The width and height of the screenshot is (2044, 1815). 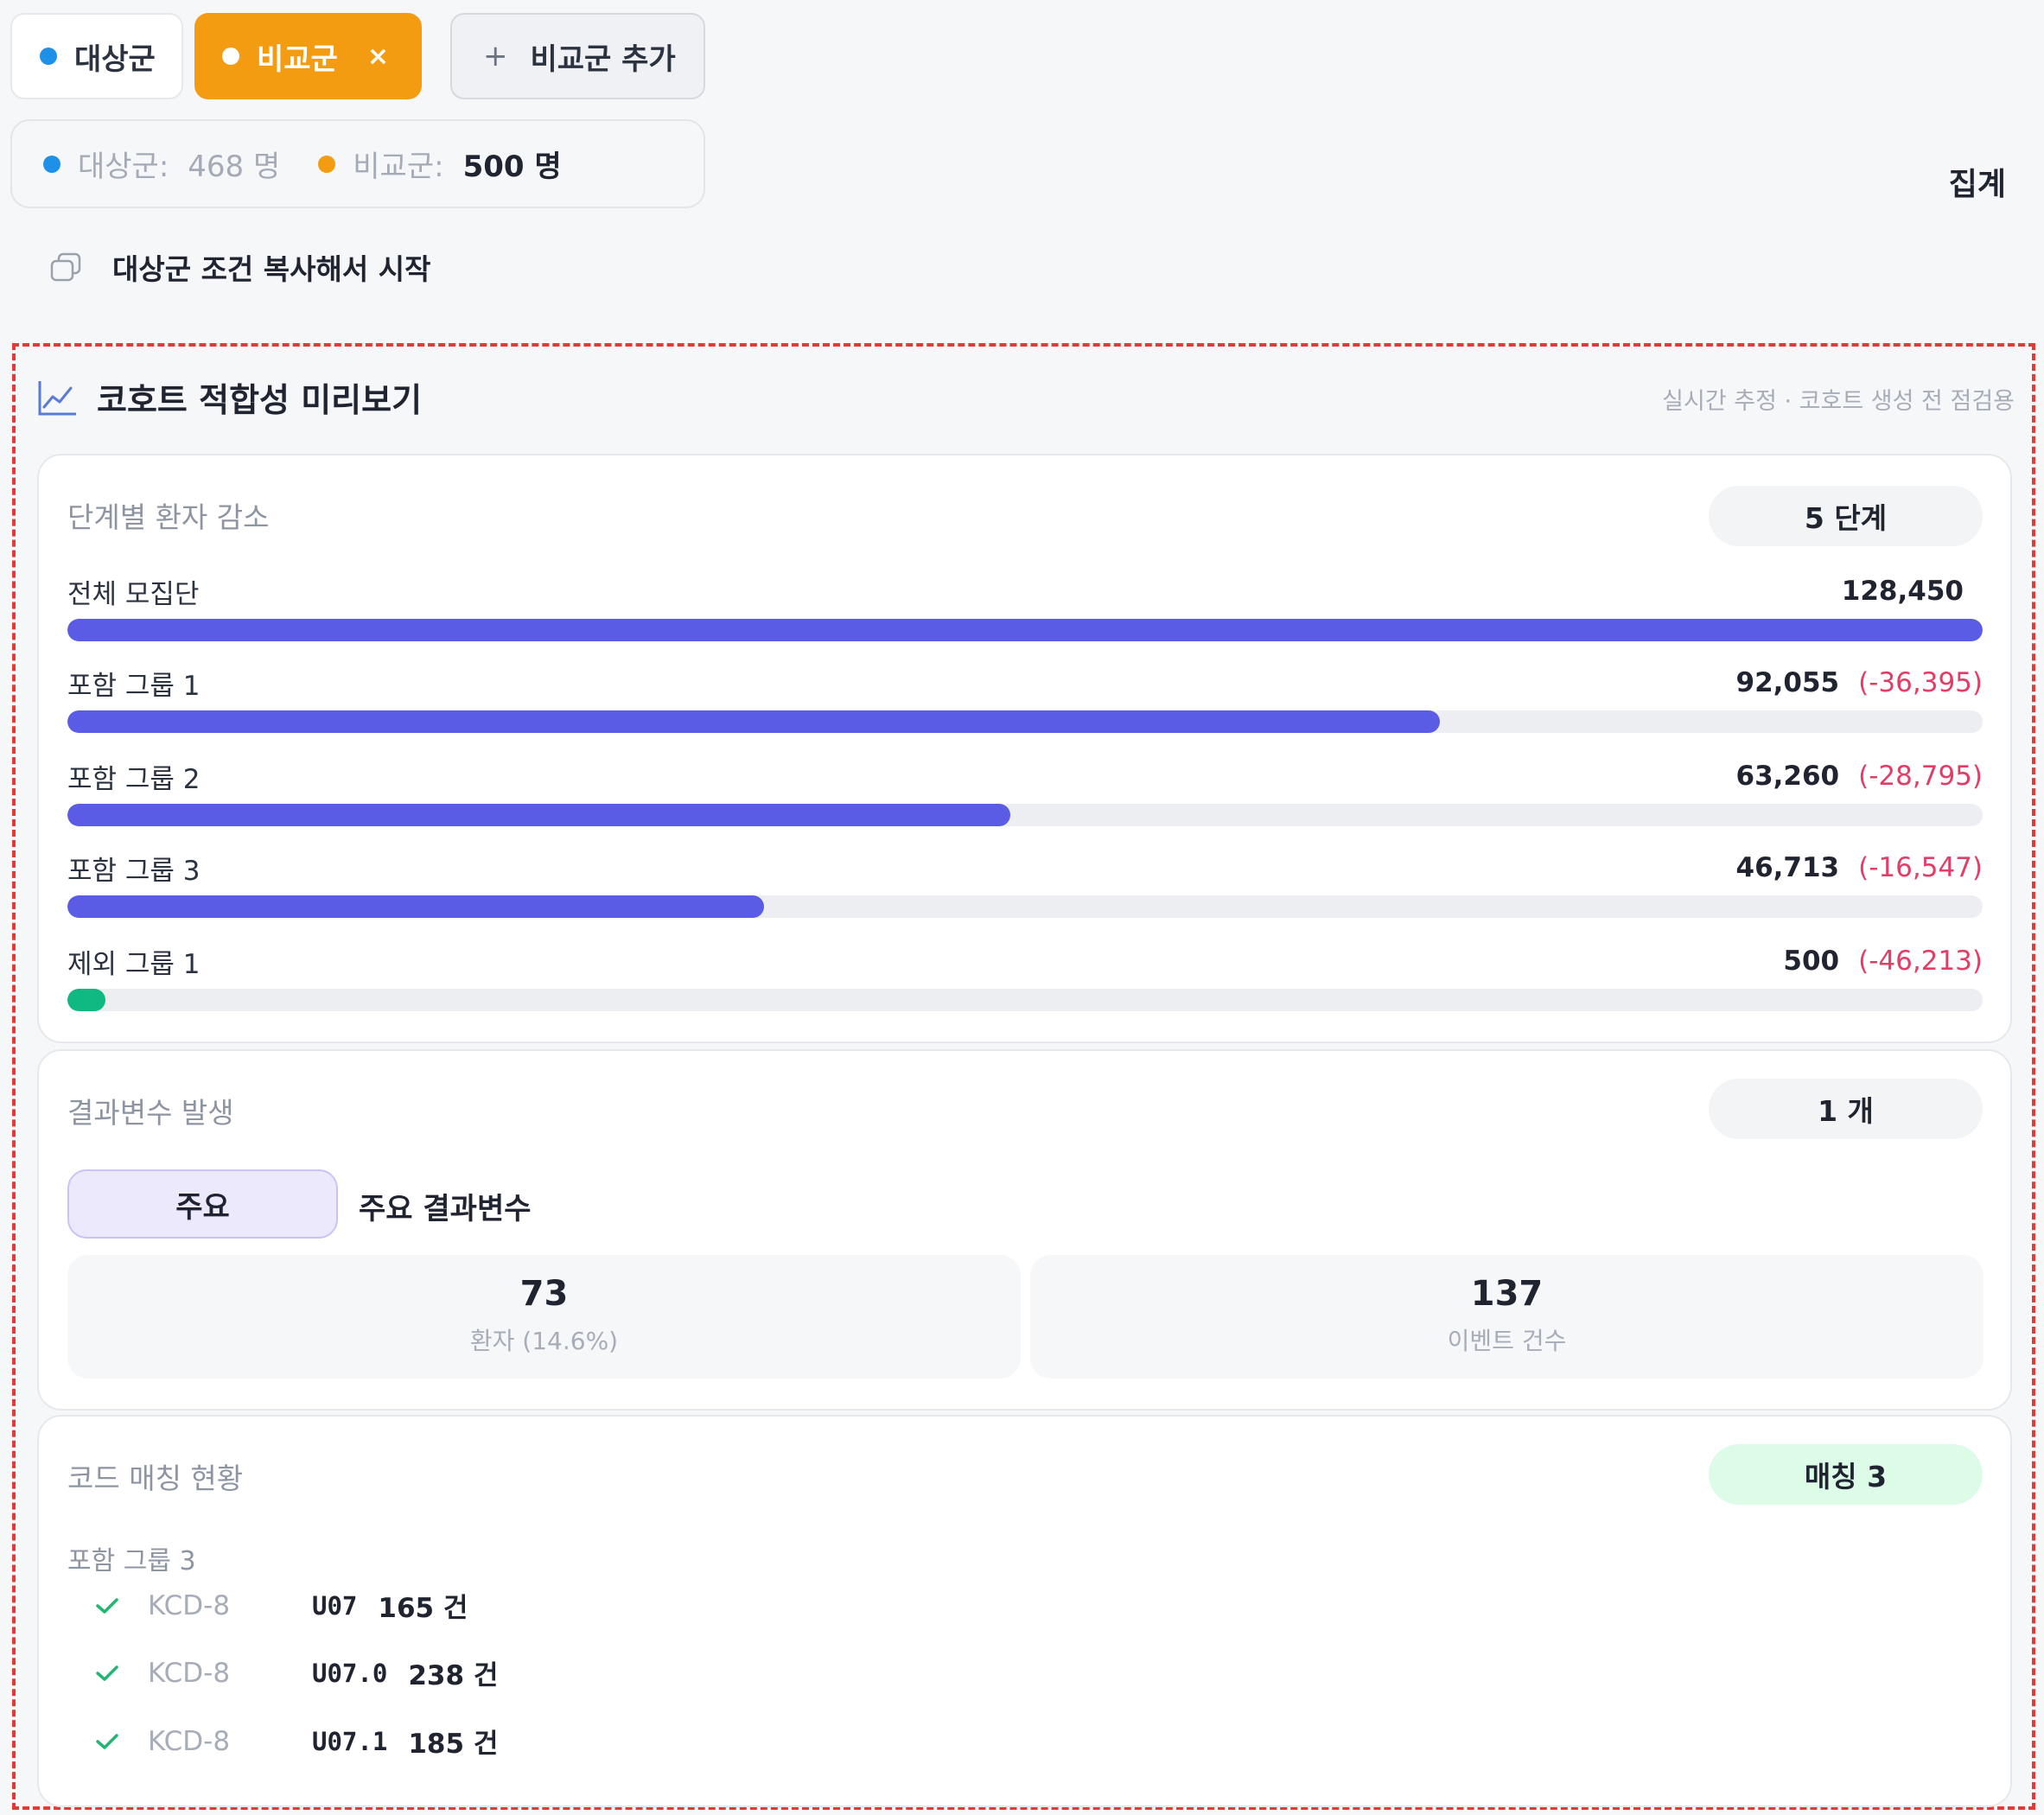 What do you see at coordinates (603, 59) in the screenshot?
I see `add-comparison-label: 비교군 추가` at bounding box center [603, 59].